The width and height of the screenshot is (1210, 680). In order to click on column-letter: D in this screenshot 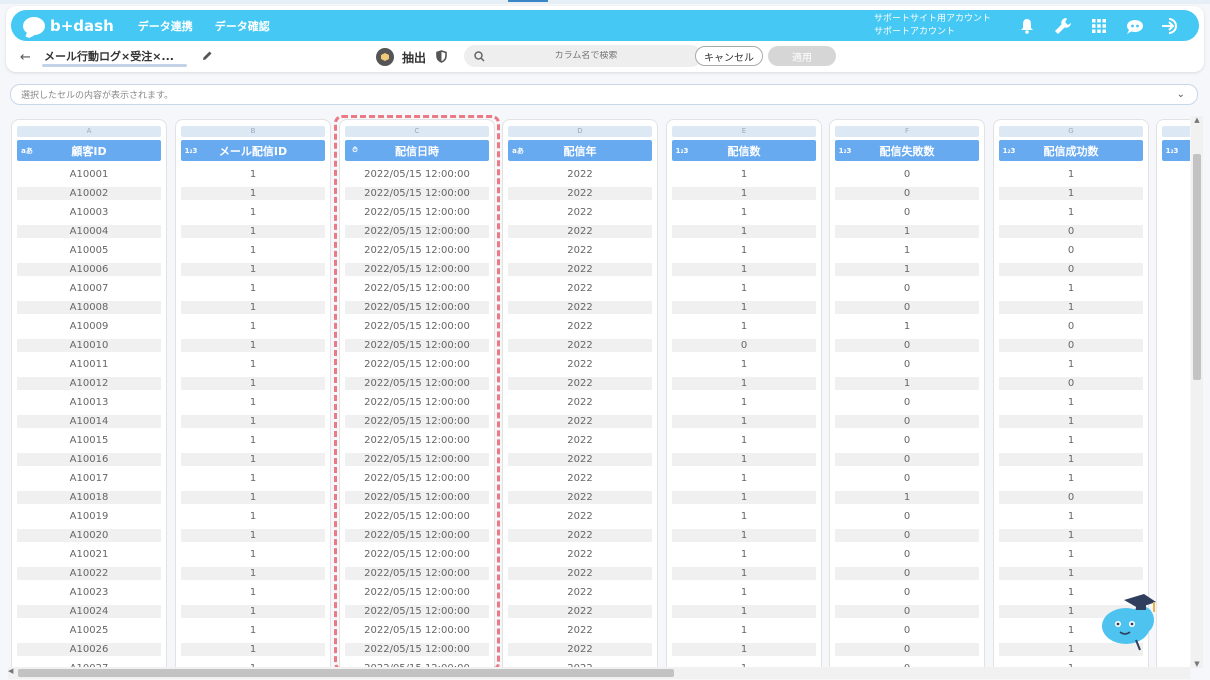, I will do `click(580, 131)`.